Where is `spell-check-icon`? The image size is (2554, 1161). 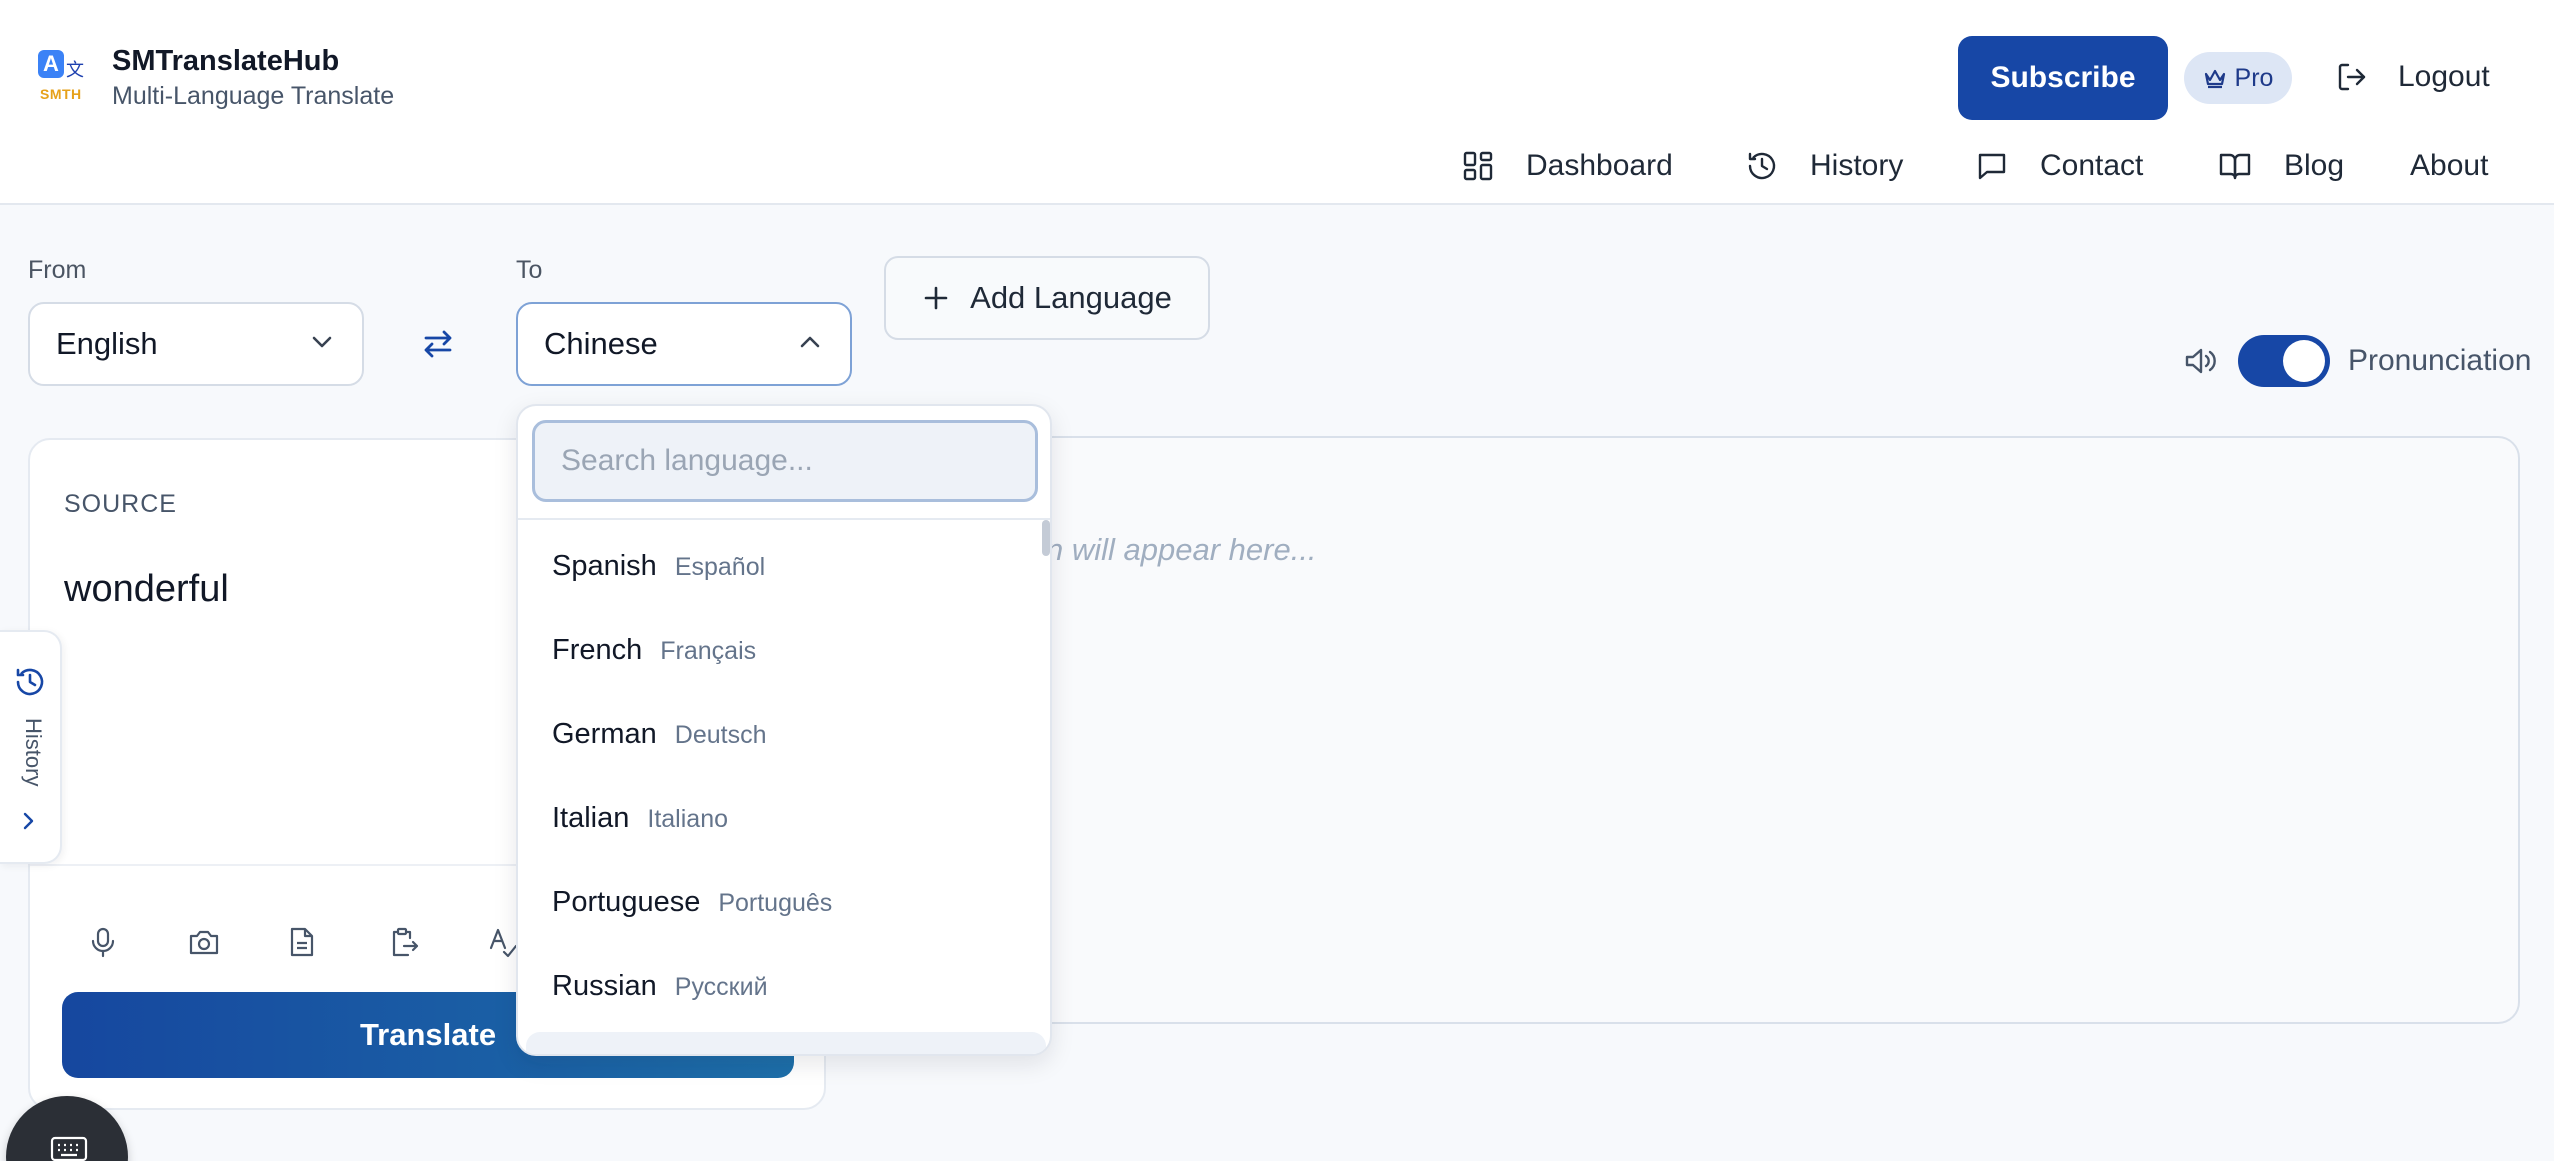 spell-check-icon is located at coordinates (503, 942).